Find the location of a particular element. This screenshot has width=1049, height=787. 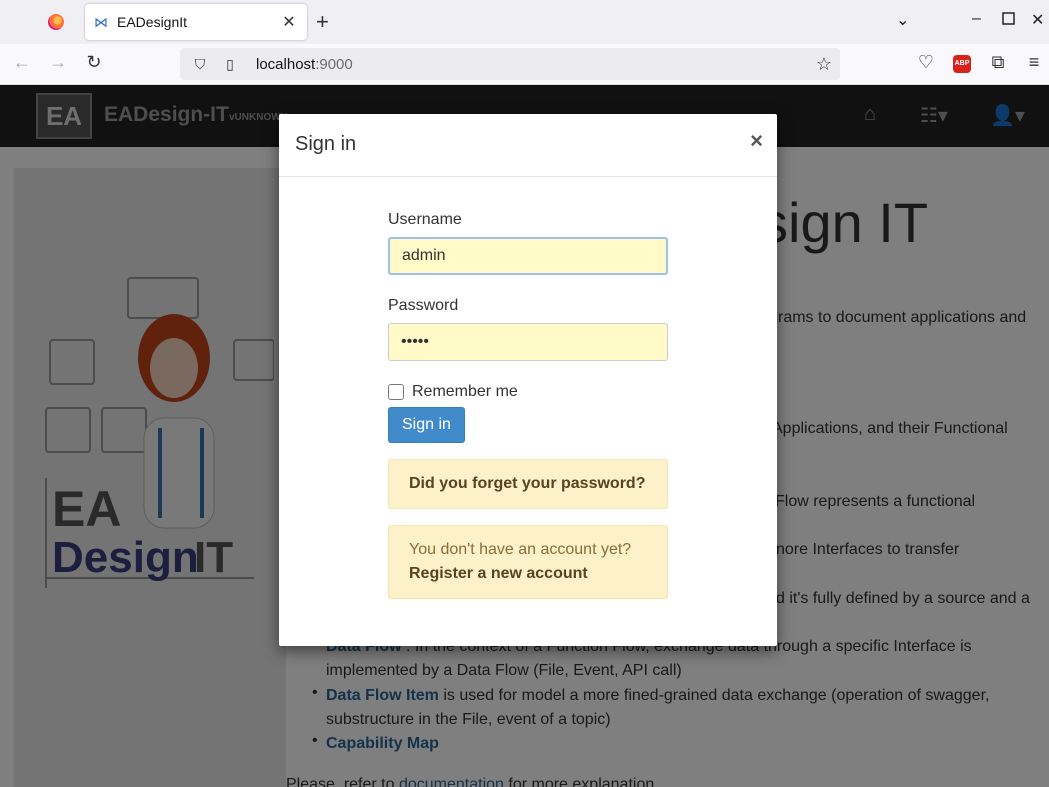

firefox-icon is located at coordinates (56, 22).